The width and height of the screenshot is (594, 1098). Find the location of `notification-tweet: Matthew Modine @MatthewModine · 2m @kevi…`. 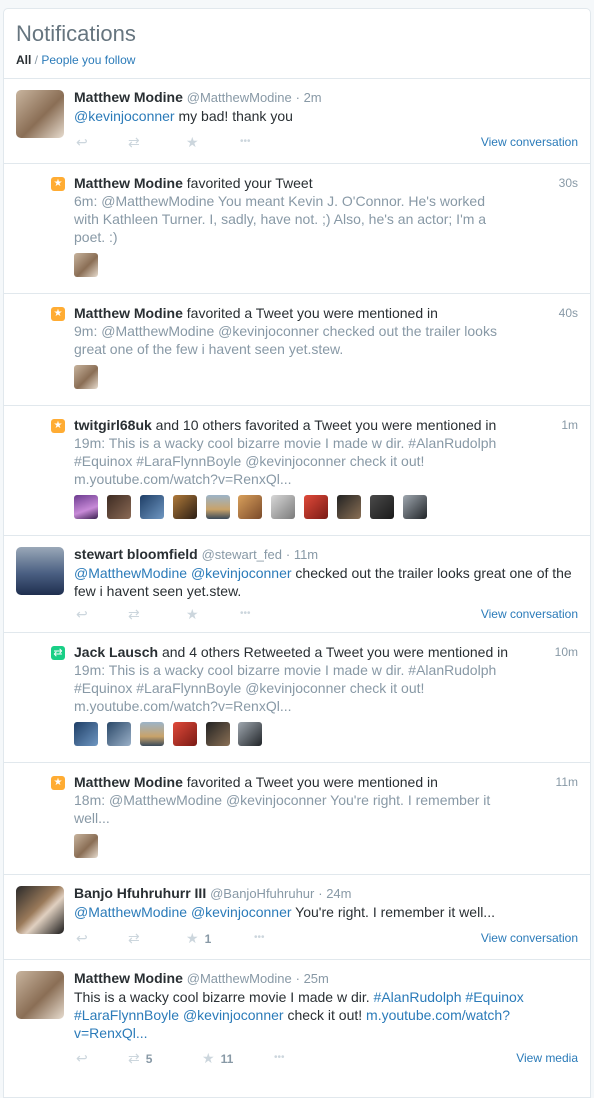

notification-tweet: Matthew Modine @MatthewModine · 2m @kevi… is located at coordinates (297, 121).